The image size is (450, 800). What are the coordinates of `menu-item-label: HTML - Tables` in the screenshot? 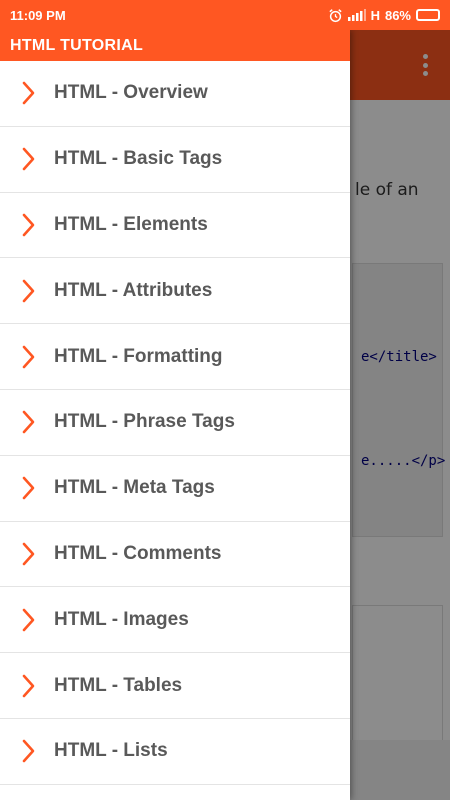 It's located at (118, 685).